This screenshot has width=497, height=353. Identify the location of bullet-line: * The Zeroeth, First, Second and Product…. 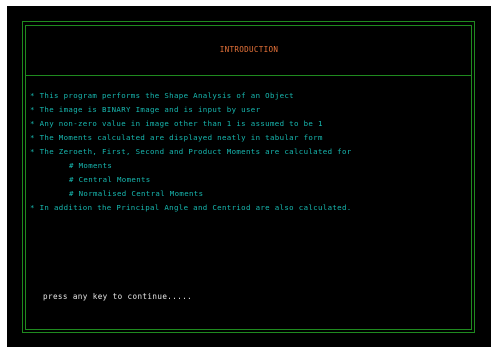
(191, 151).